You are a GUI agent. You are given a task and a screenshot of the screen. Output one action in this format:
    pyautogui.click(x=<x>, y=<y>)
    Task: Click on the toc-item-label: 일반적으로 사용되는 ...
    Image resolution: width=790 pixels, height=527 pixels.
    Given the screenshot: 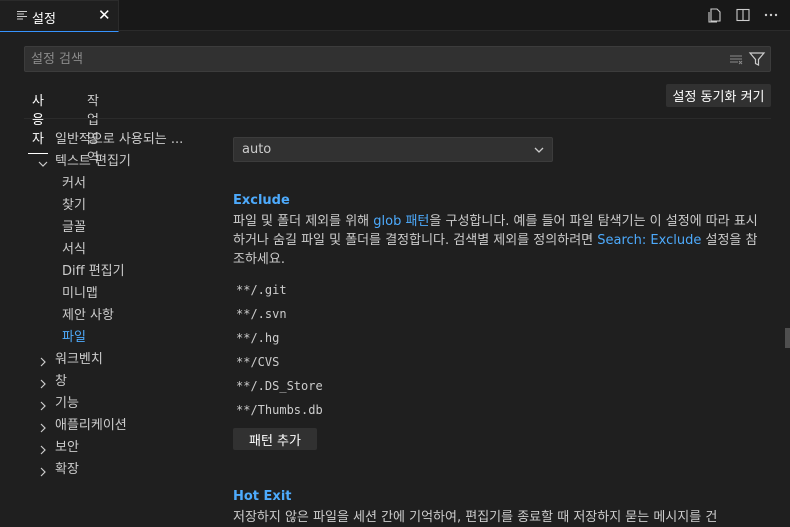 What is the action you would take?
    pyautogui.click(x=119, y=139)
    